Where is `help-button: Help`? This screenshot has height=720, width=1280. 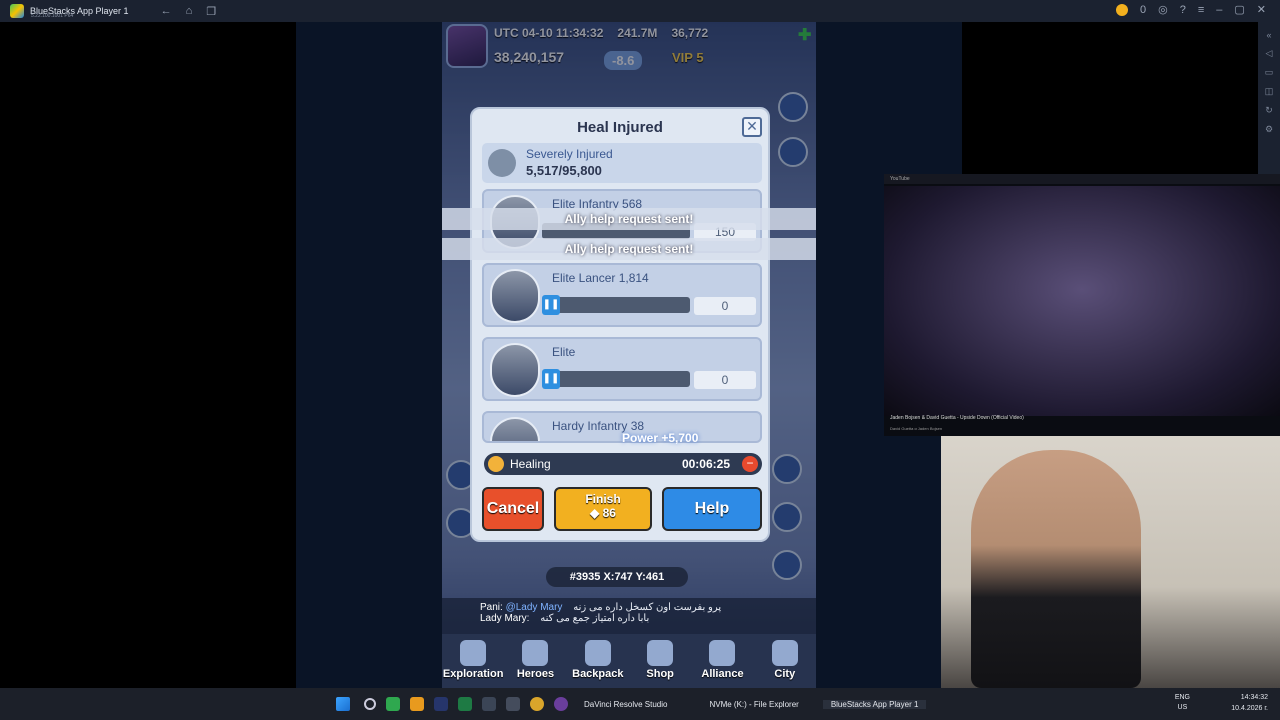 help-button: Help is located at coordinates (712, 509).